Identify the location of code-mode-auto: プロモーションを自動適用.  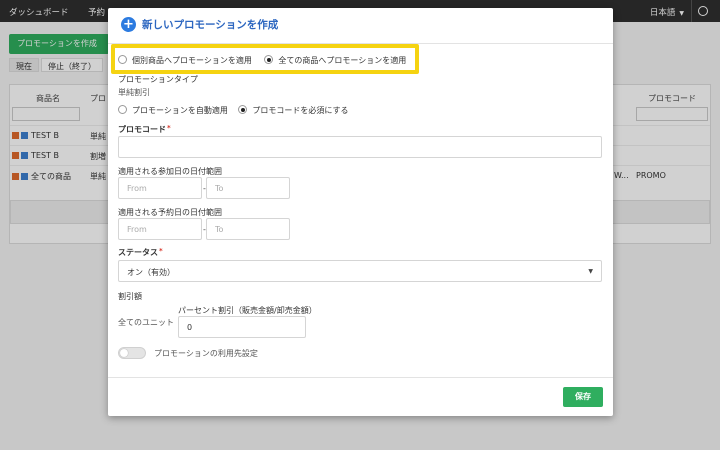
(173, 110).